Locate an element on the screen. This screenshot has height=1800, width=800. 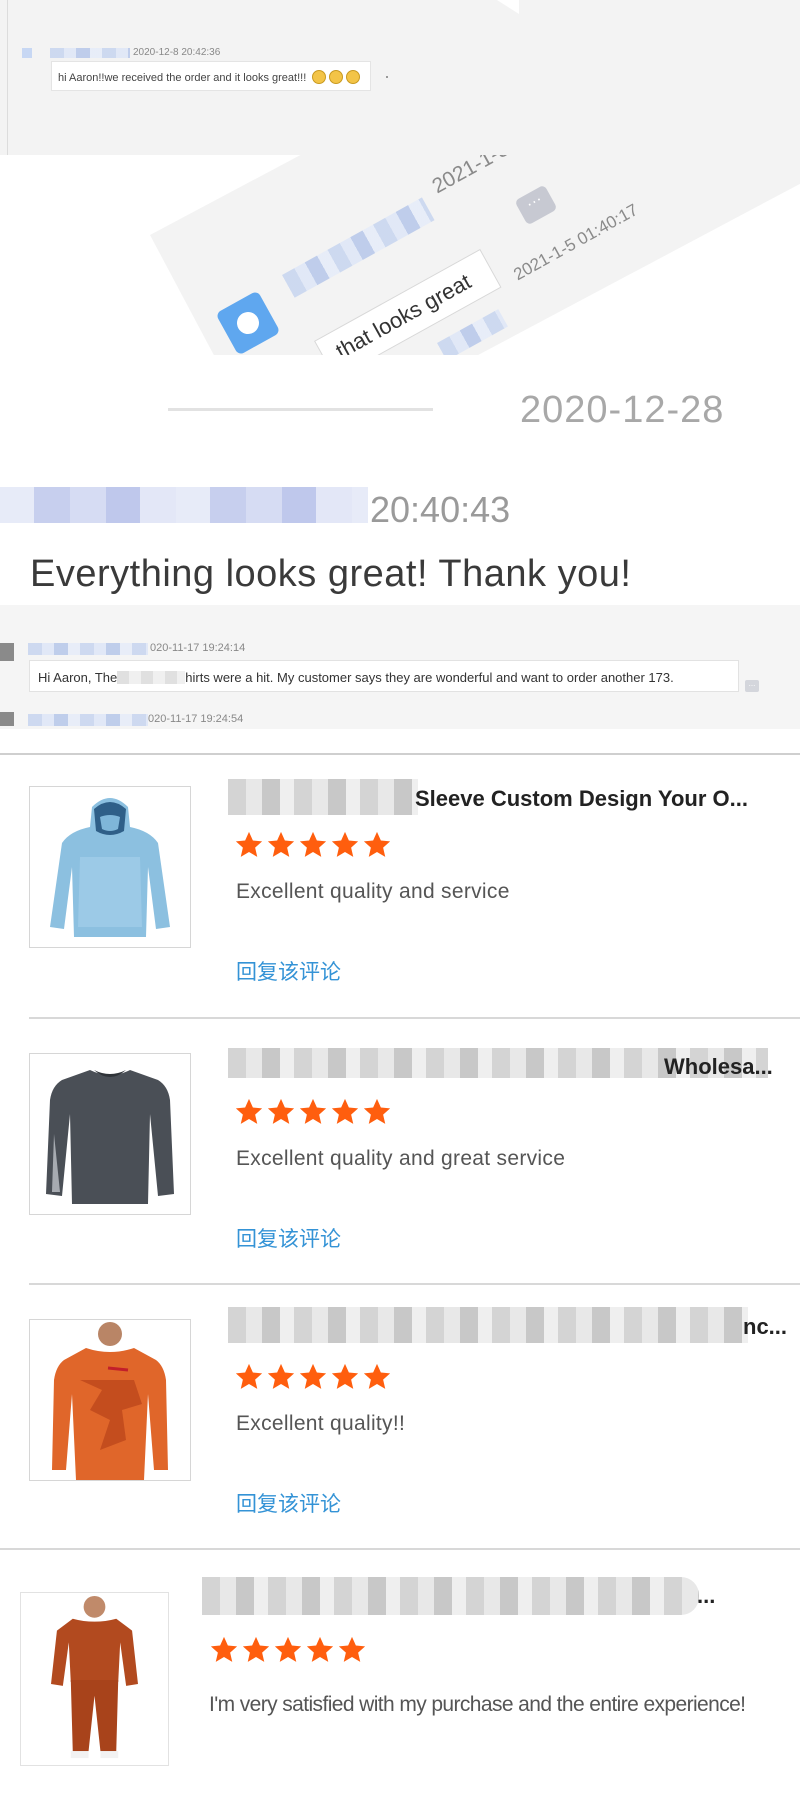
hoodie-image is located at coordinates (110, 867).